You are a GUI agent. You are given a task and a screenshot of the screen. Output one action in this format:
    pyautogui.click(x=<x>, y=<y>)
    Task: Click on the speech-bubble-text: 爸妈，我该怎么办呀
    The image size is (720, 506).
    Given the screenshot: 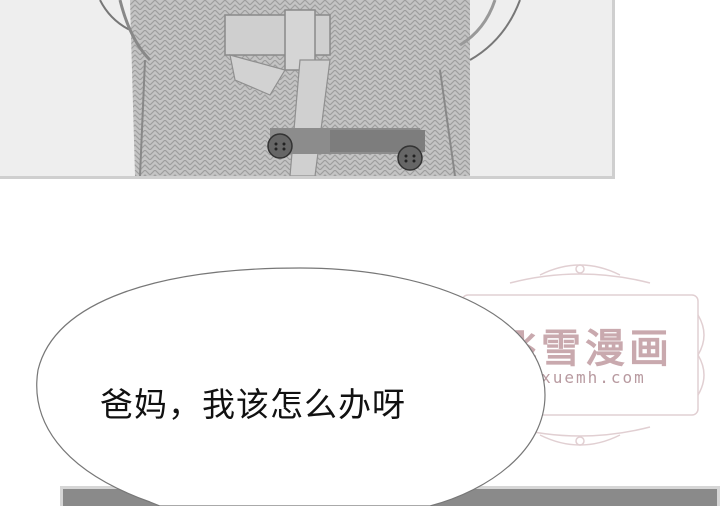 What is the action you would take?
    pyautogui.click(x=253, y=404)
    